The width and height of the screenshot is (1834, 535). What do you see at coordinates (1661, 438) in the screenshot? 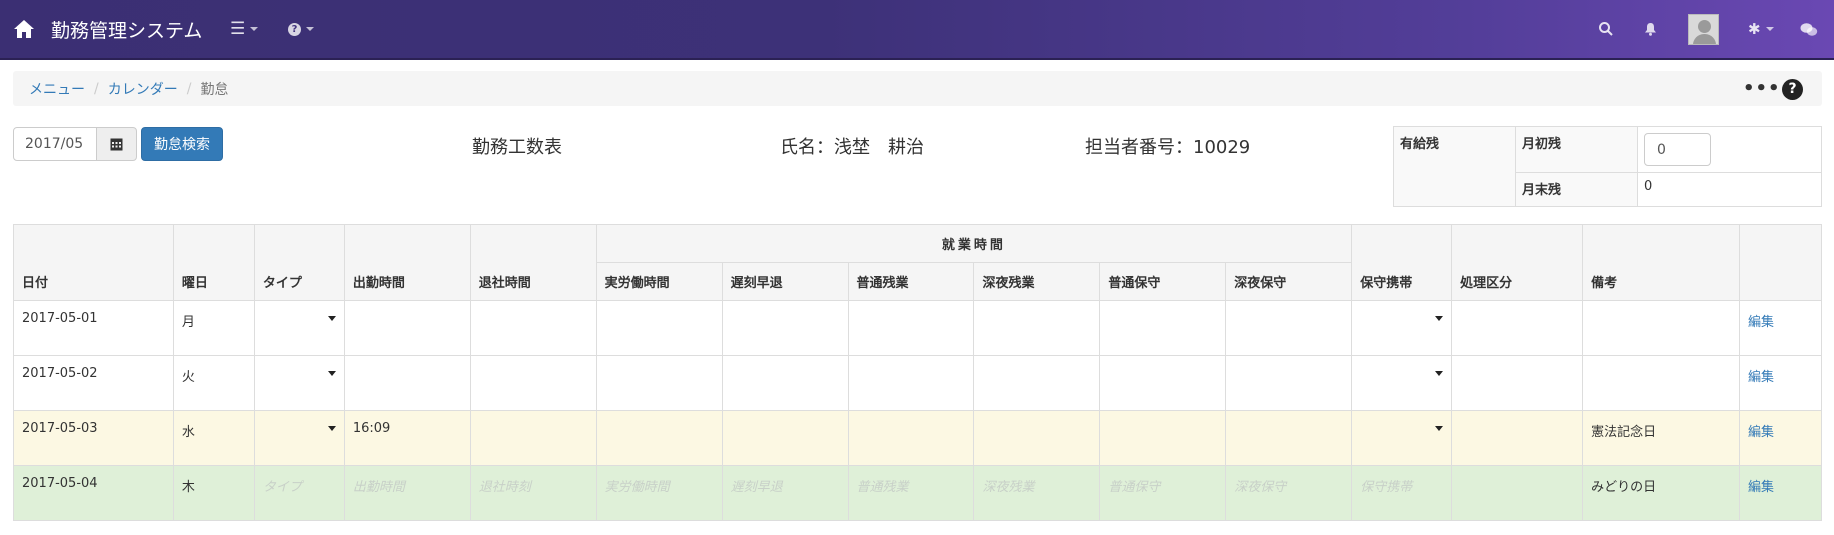
I see `notes-cell: 憲法記念日` at bounding box center [1661, 438].